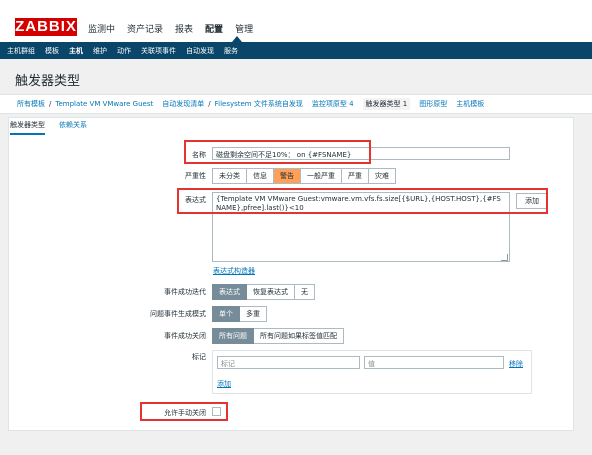  What do you see at coordinates (234, 271) in the screenshot?
I see `expression-constructor-link: 表达式构造器` at bounding box center [234, 271].